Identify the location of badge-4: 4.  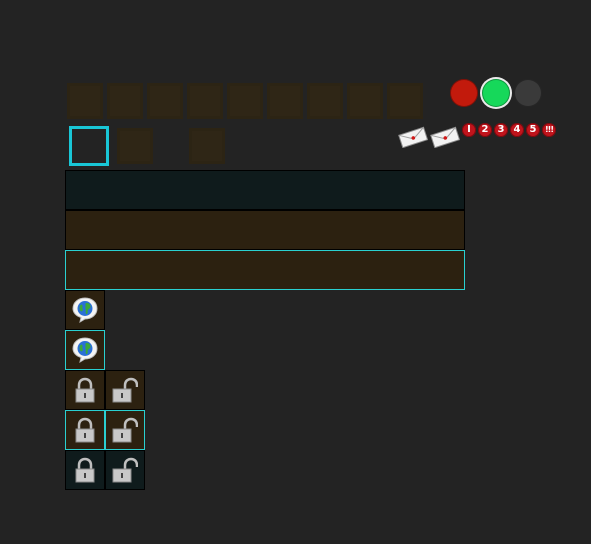
(517, 130).